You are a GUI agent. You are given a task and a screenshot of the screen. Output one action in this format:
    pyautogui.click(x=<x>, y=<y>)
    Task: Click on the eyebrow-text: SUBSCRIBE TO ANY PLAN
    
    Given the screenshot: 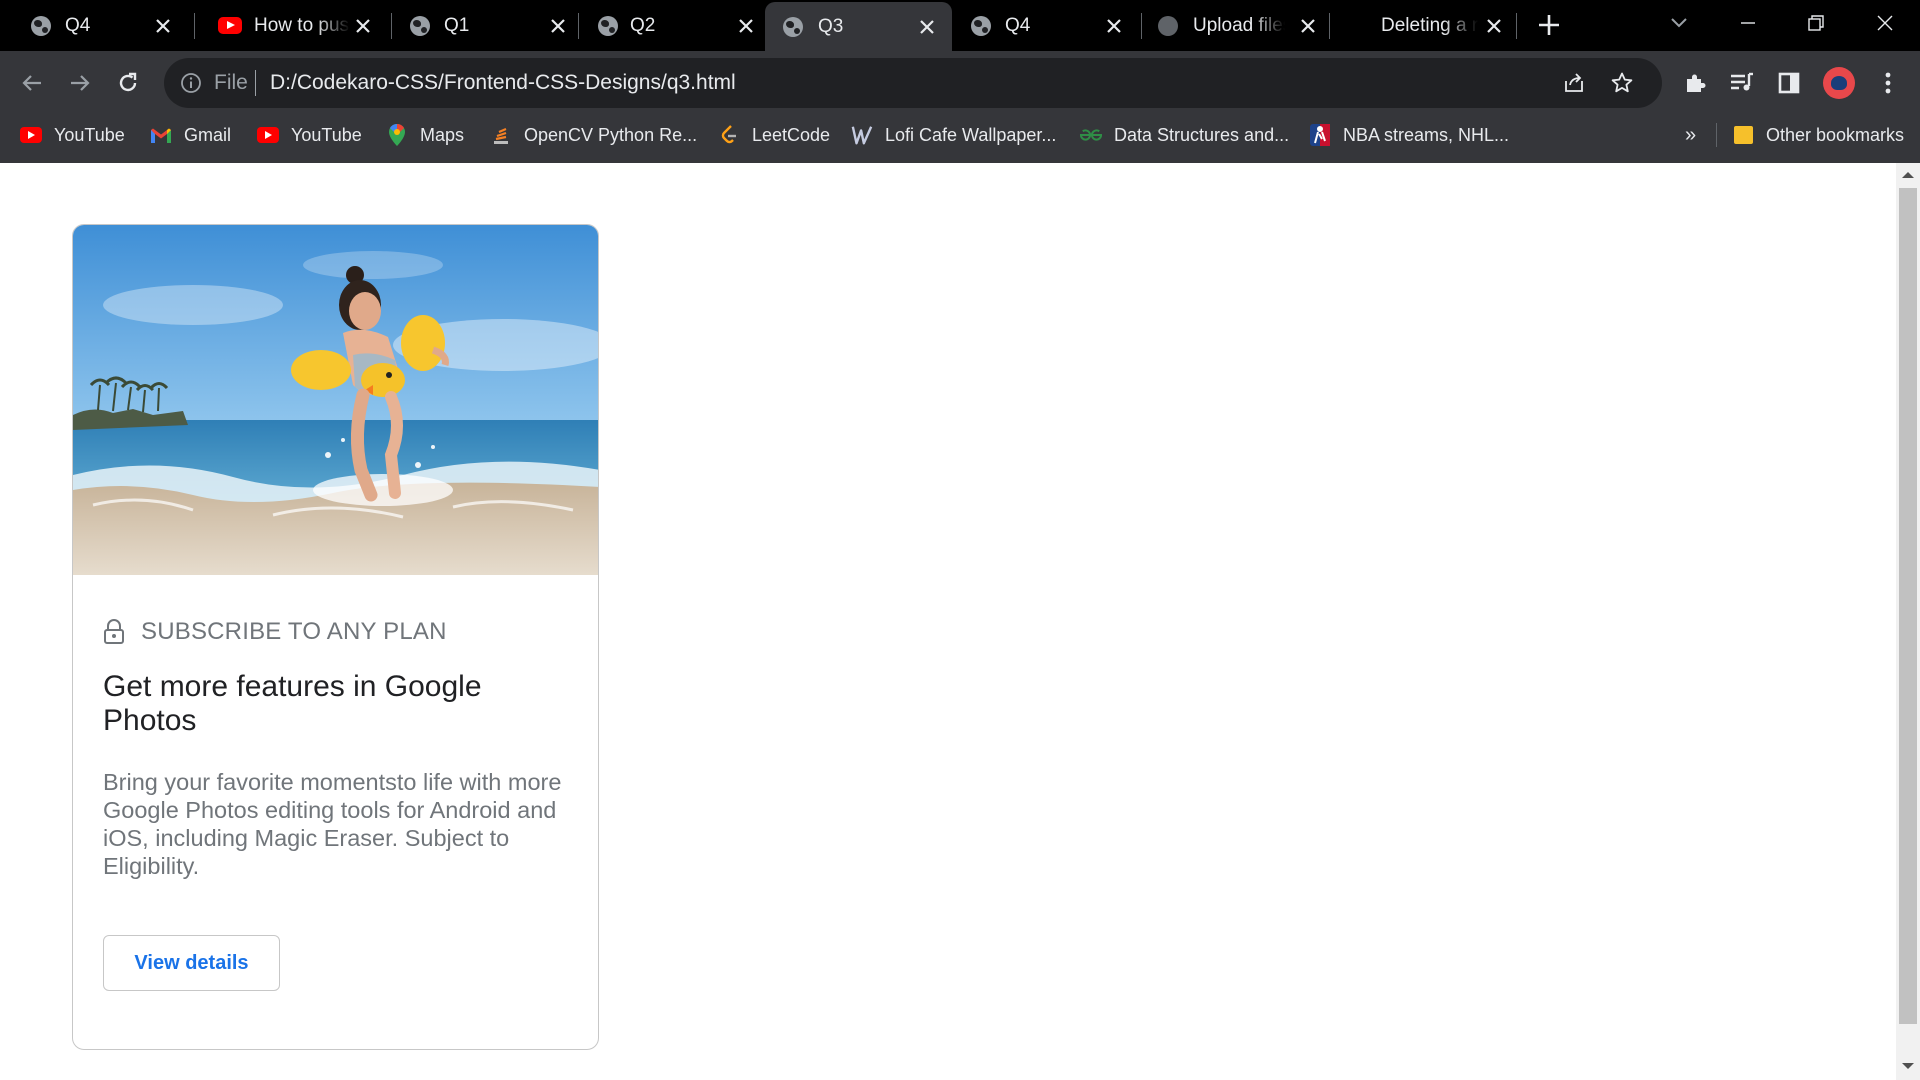 What is the action you would take?
    pyautogui.click(x=294, y=631)
    